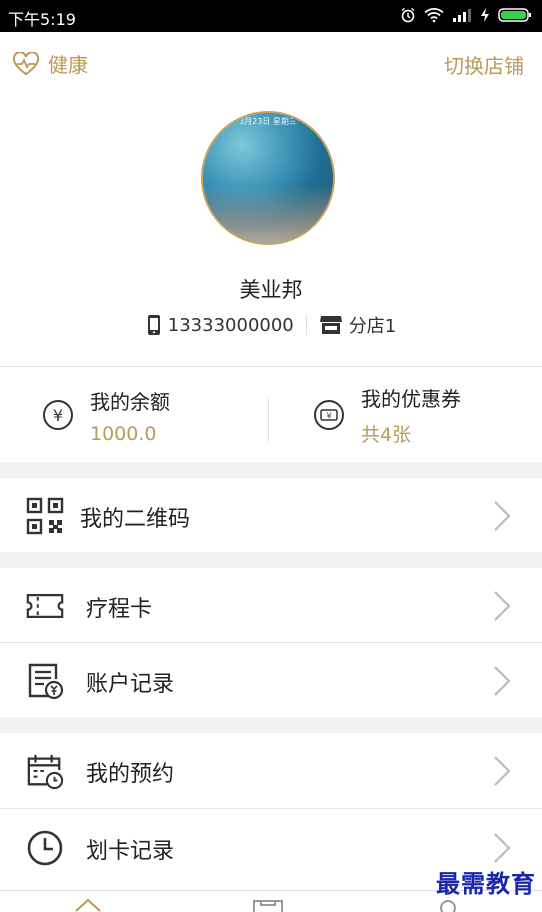 This screenshot has height=912, width=542. Describe the element at coordinates (68, 65) in the screenshot. I see `health-label: 健康` at that location.